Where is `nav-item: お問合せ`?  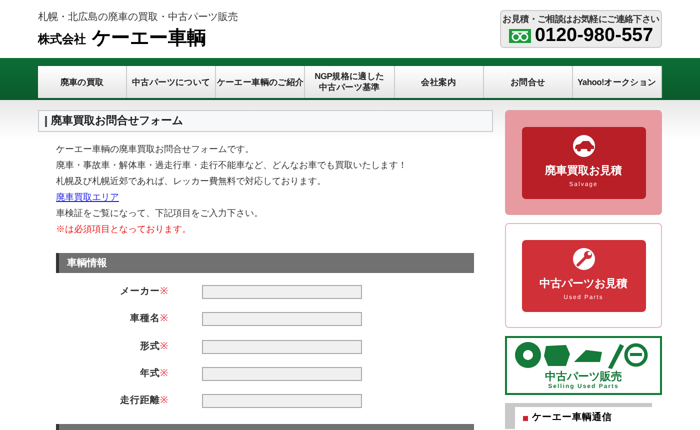 nav-item: お問合せ is located at coordinates (528, 82).